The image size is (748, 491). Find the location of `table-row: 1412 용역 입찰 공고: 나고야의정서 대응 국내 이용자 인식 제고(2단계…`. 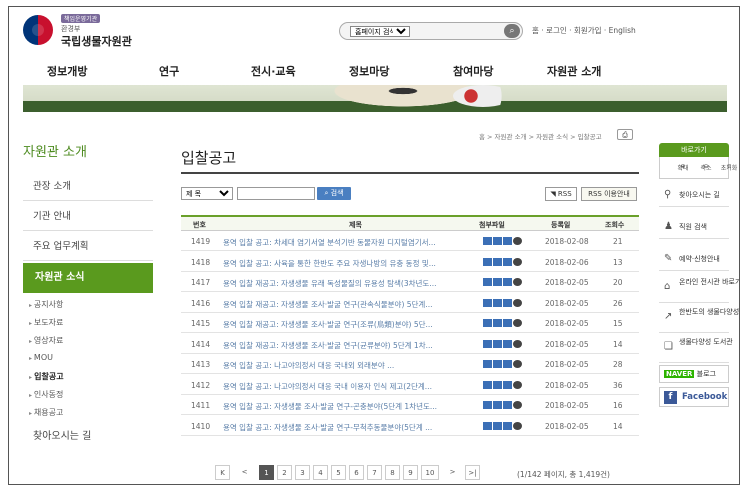

table-row: 1412 용역 입찰 공고: 나고야의정서 대응 국내 이용자 인식 제고(2단계… is located at coordinates (410, 385).